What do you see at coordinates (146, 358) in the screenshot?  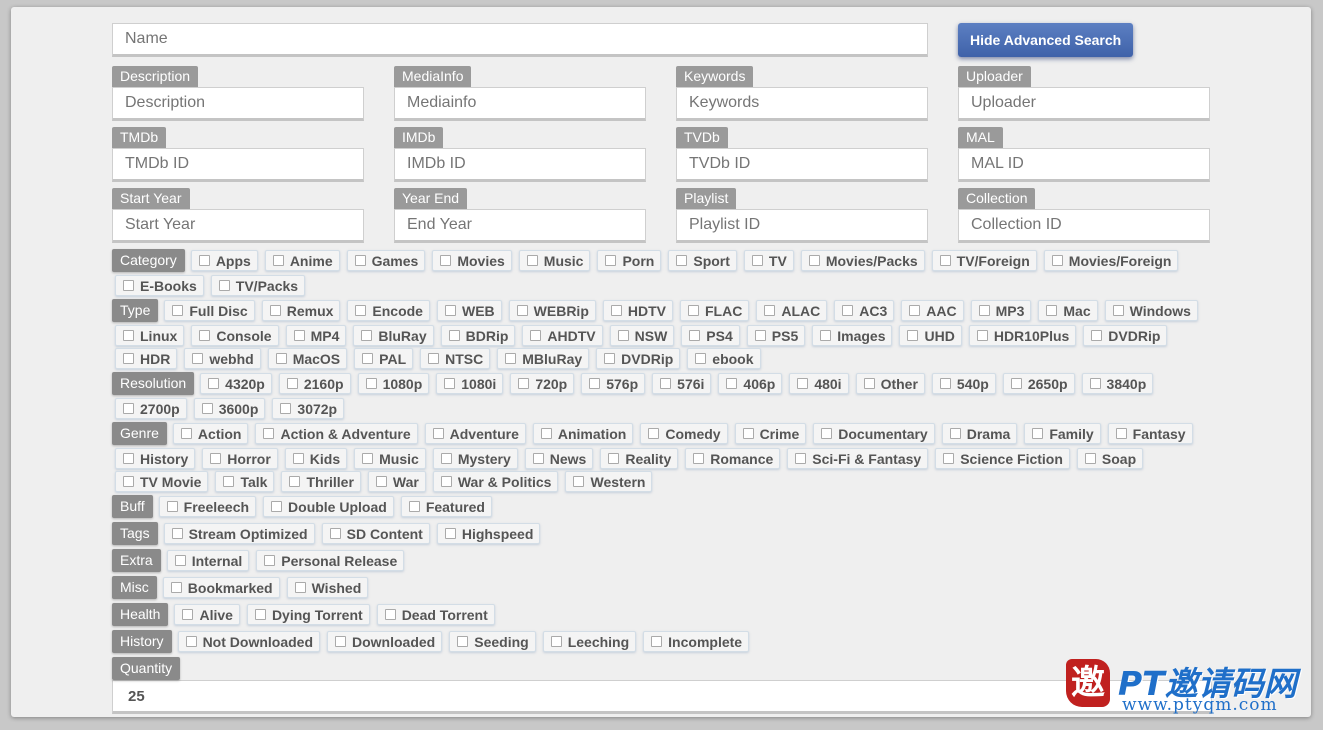 I see `filter-option-type-hdr: HDR` at bounding box center [146, 358].